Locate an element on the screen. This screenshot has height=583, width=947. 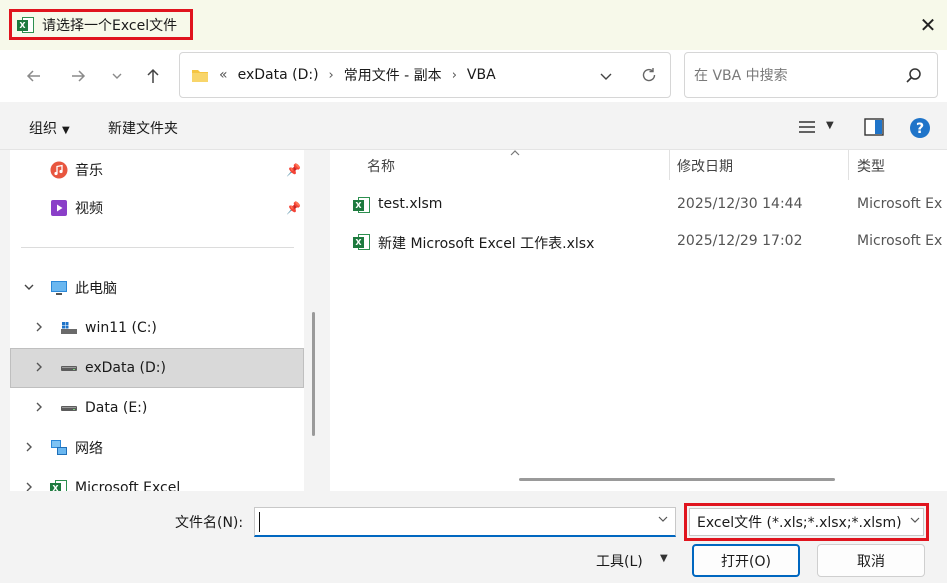
window-title: 请选择一个Excel文件 is located at coordinates (110, 25).